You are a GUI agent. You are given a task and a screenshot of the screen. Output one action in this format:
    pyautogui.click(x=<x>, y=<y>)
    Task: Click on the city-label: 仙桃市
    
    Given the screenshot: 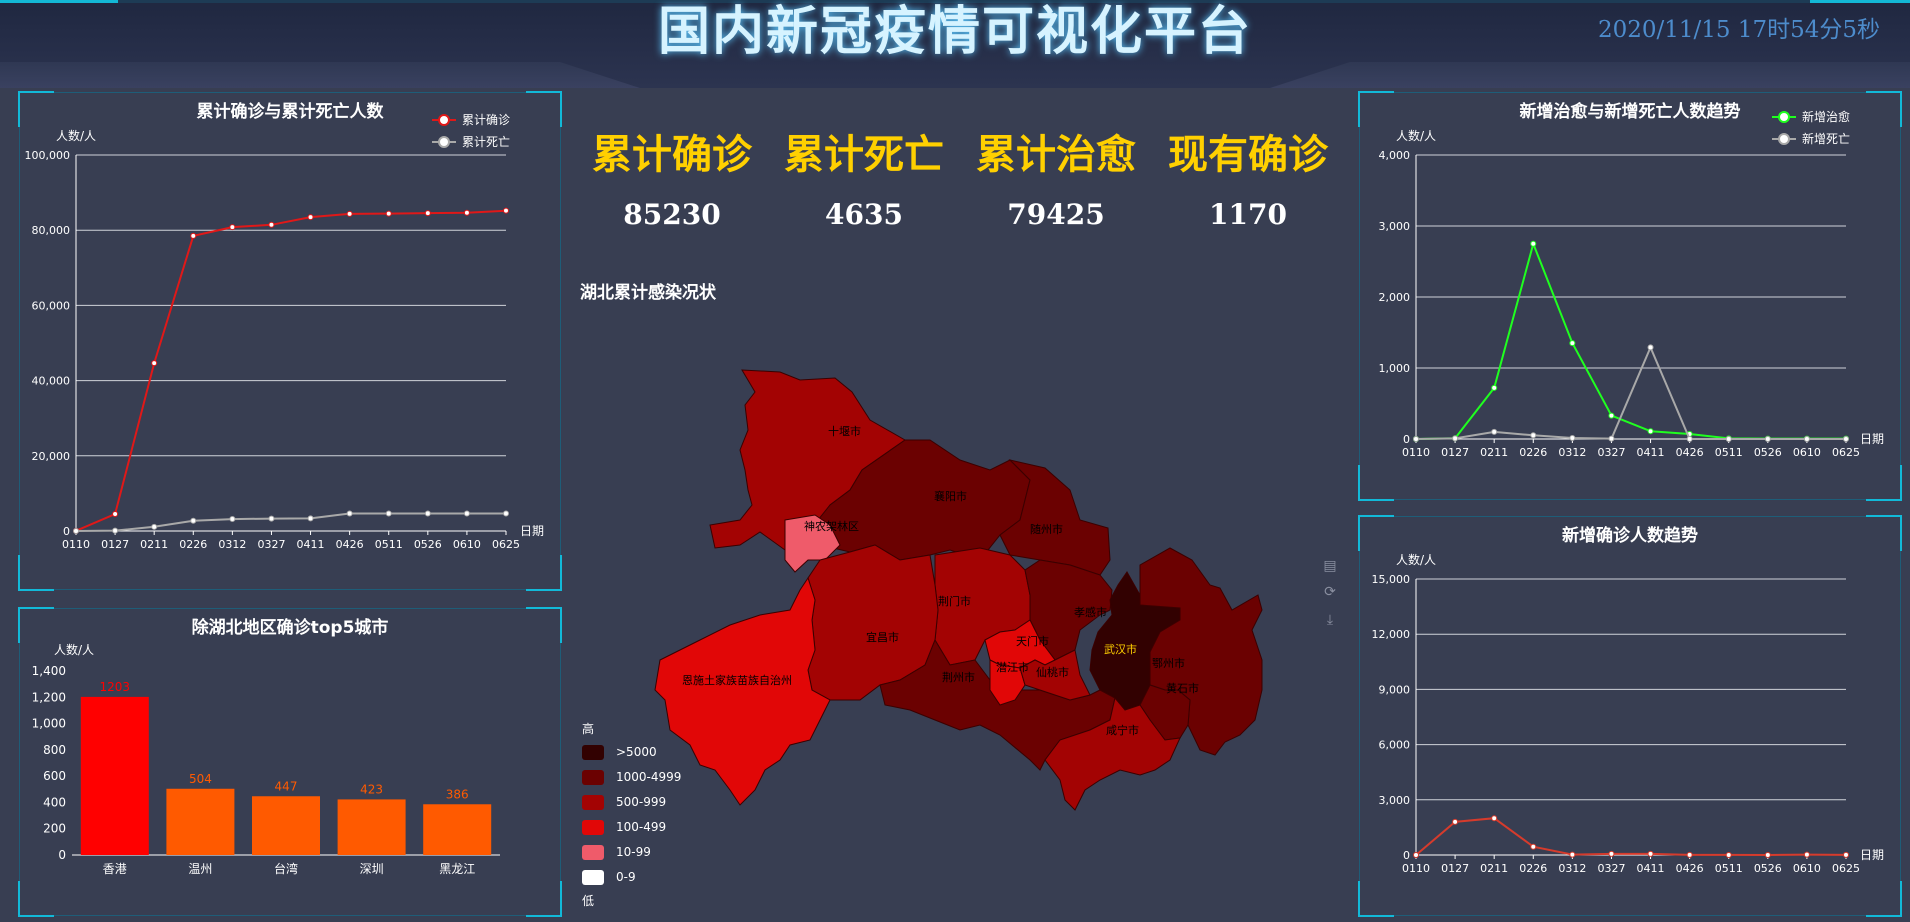 What is the action you would take?
    pyautogui.click(x=1052, y=672)
    